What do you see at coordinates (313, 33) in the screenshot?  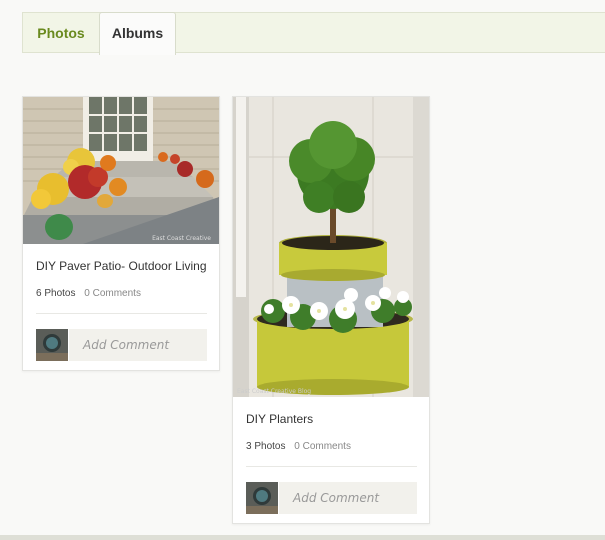 I see `album-tabs: Photos Albums` at bounding box center [313, 33].